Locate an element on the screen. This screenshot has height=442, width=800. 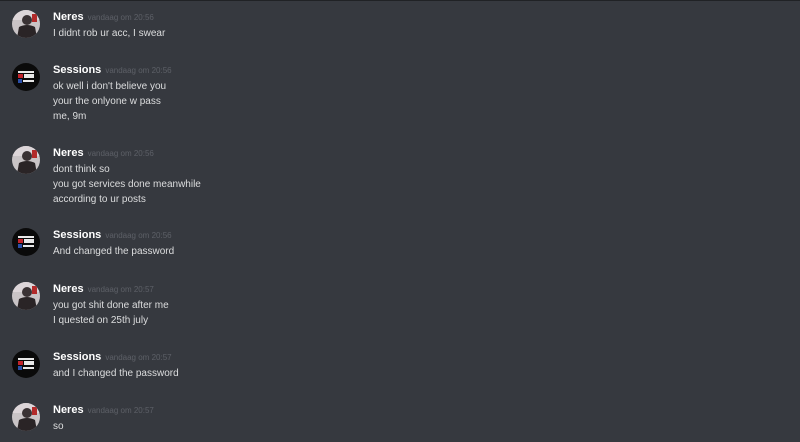
message-text: so is located at coordinates (58, 426).